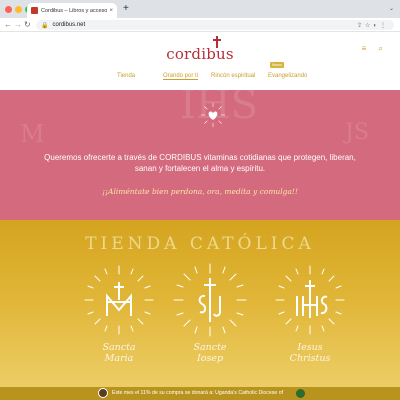 Image resolution: width=400 pixels, height=400 pixels. I want to click on window-minimize-button, so click(18, 9).